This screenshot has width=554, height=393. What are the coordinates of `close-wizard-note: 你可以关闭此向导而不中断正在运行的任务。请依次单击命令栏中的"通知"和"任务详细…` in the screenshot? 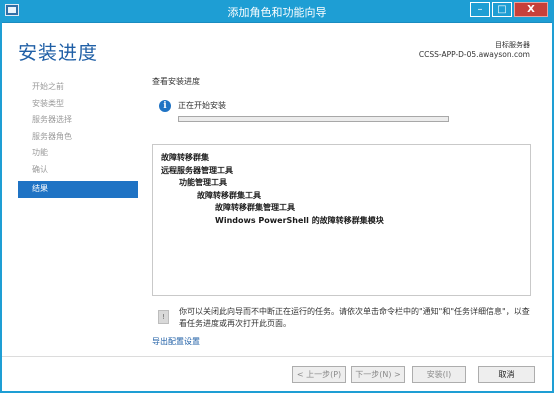 It's located at (354, 317).